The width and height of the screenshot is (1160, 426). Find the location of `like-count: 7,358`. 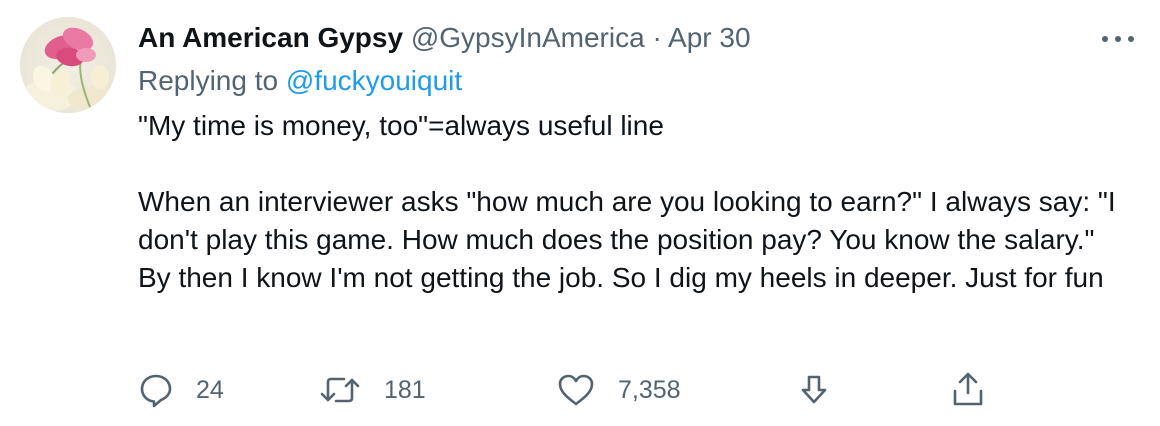

like-count: 7,358 is located at coordinates (649, 389).